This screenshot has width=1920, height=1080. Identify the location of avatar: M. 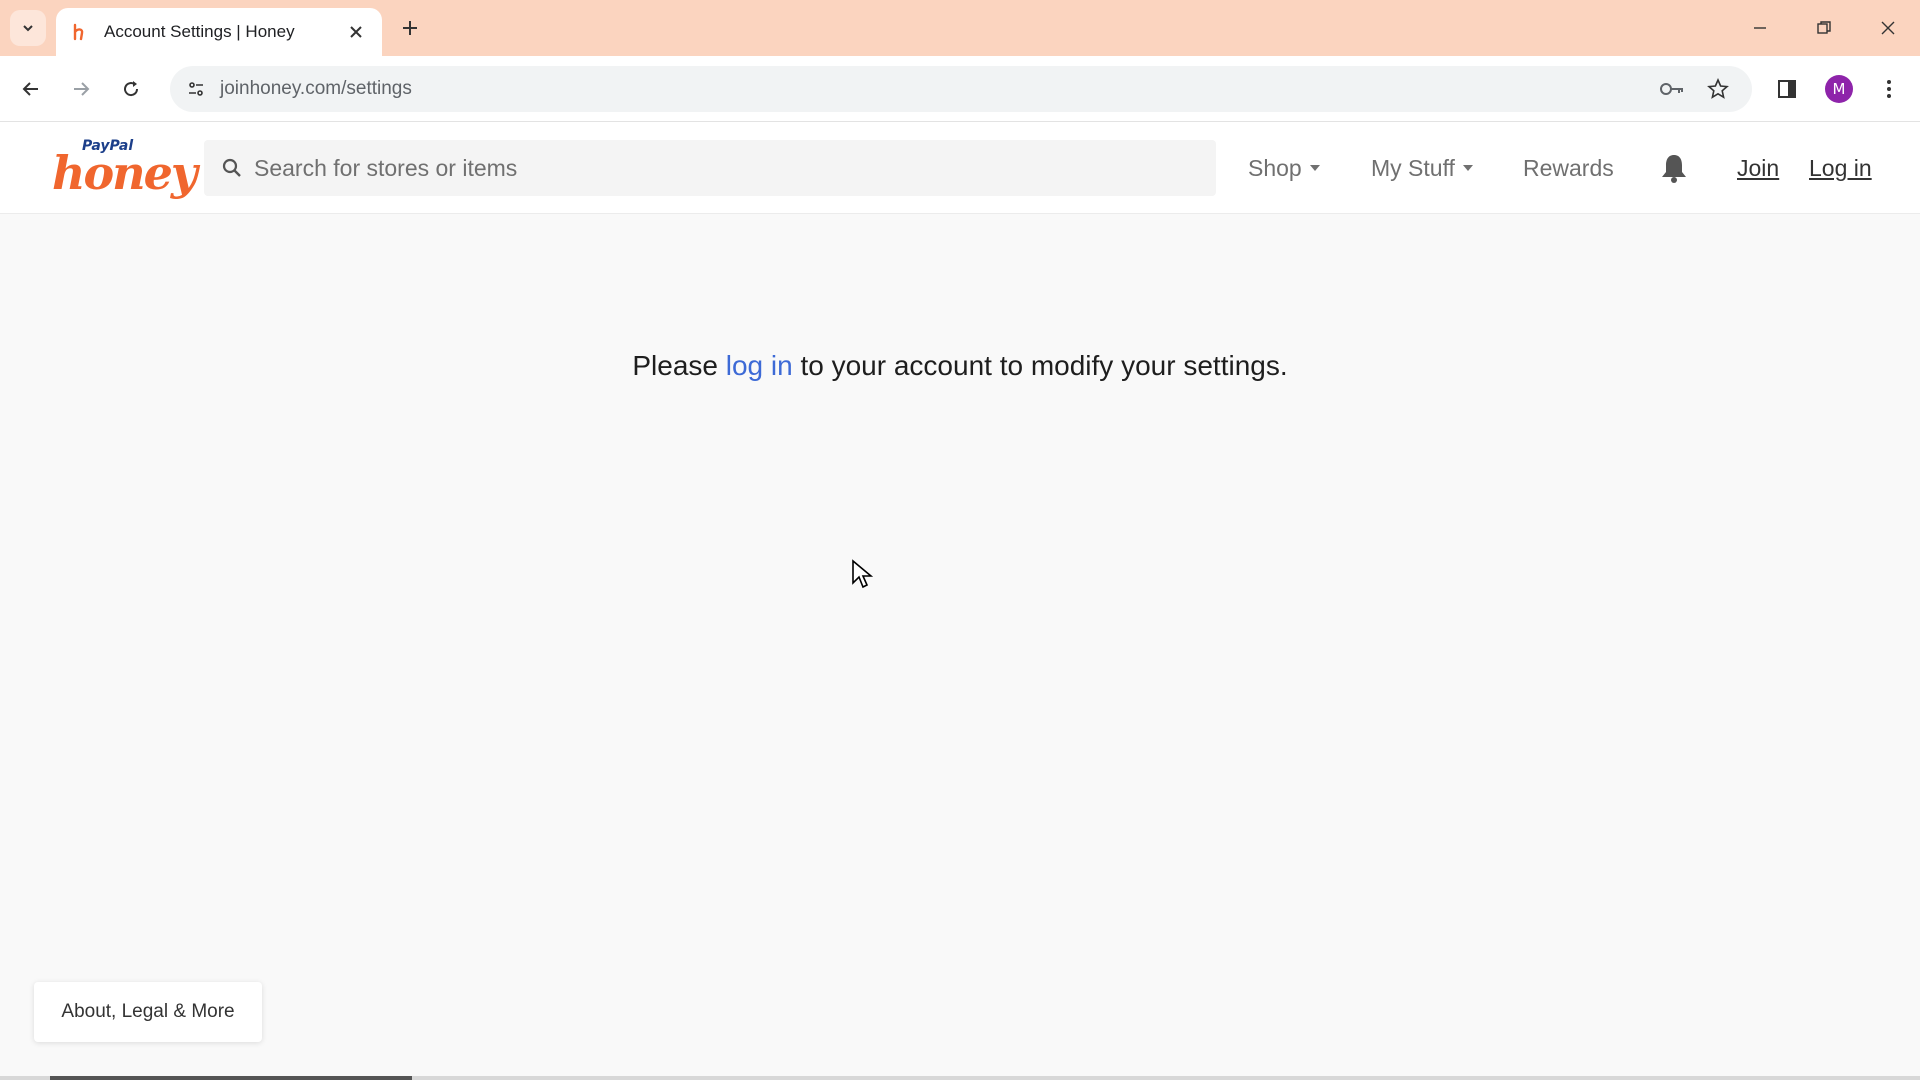
(1839, 89).